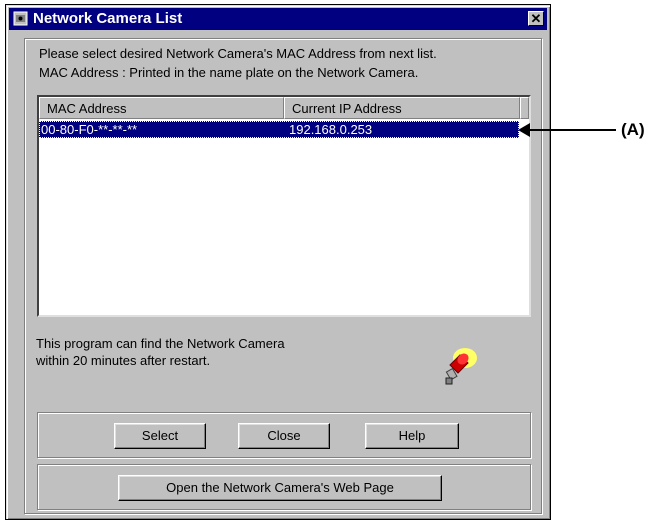  What do you see at coordinates (279, 129) in the screenshot?
I see `table-row: 00-80-F0-**-**-** 192.168.0.253` at bounding box center [279, 129].